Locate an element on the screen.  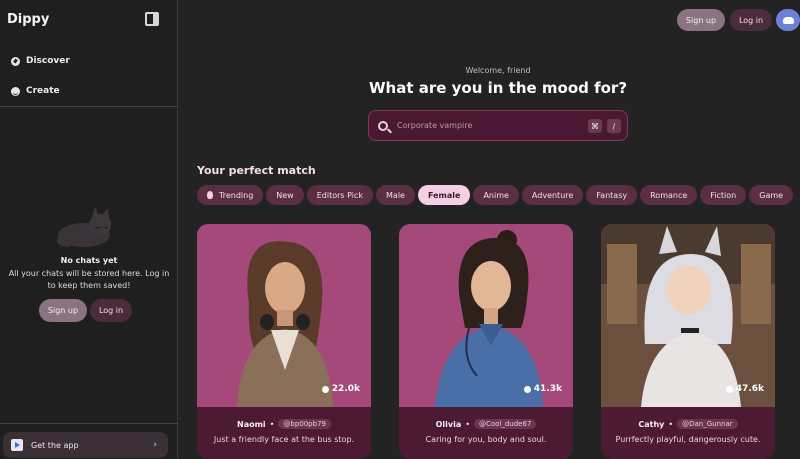
chat-count-value: 41.3k is located at coordinates (547, 389).